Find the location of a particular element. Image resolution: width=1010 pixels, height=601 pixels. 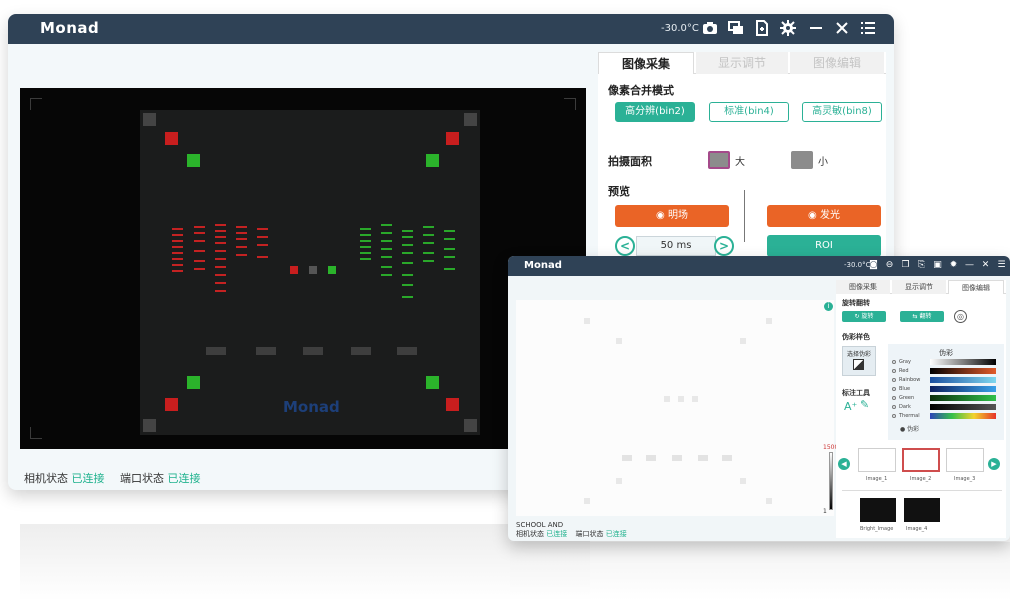

roi-button: ROI is located at coordinates (824, 246).